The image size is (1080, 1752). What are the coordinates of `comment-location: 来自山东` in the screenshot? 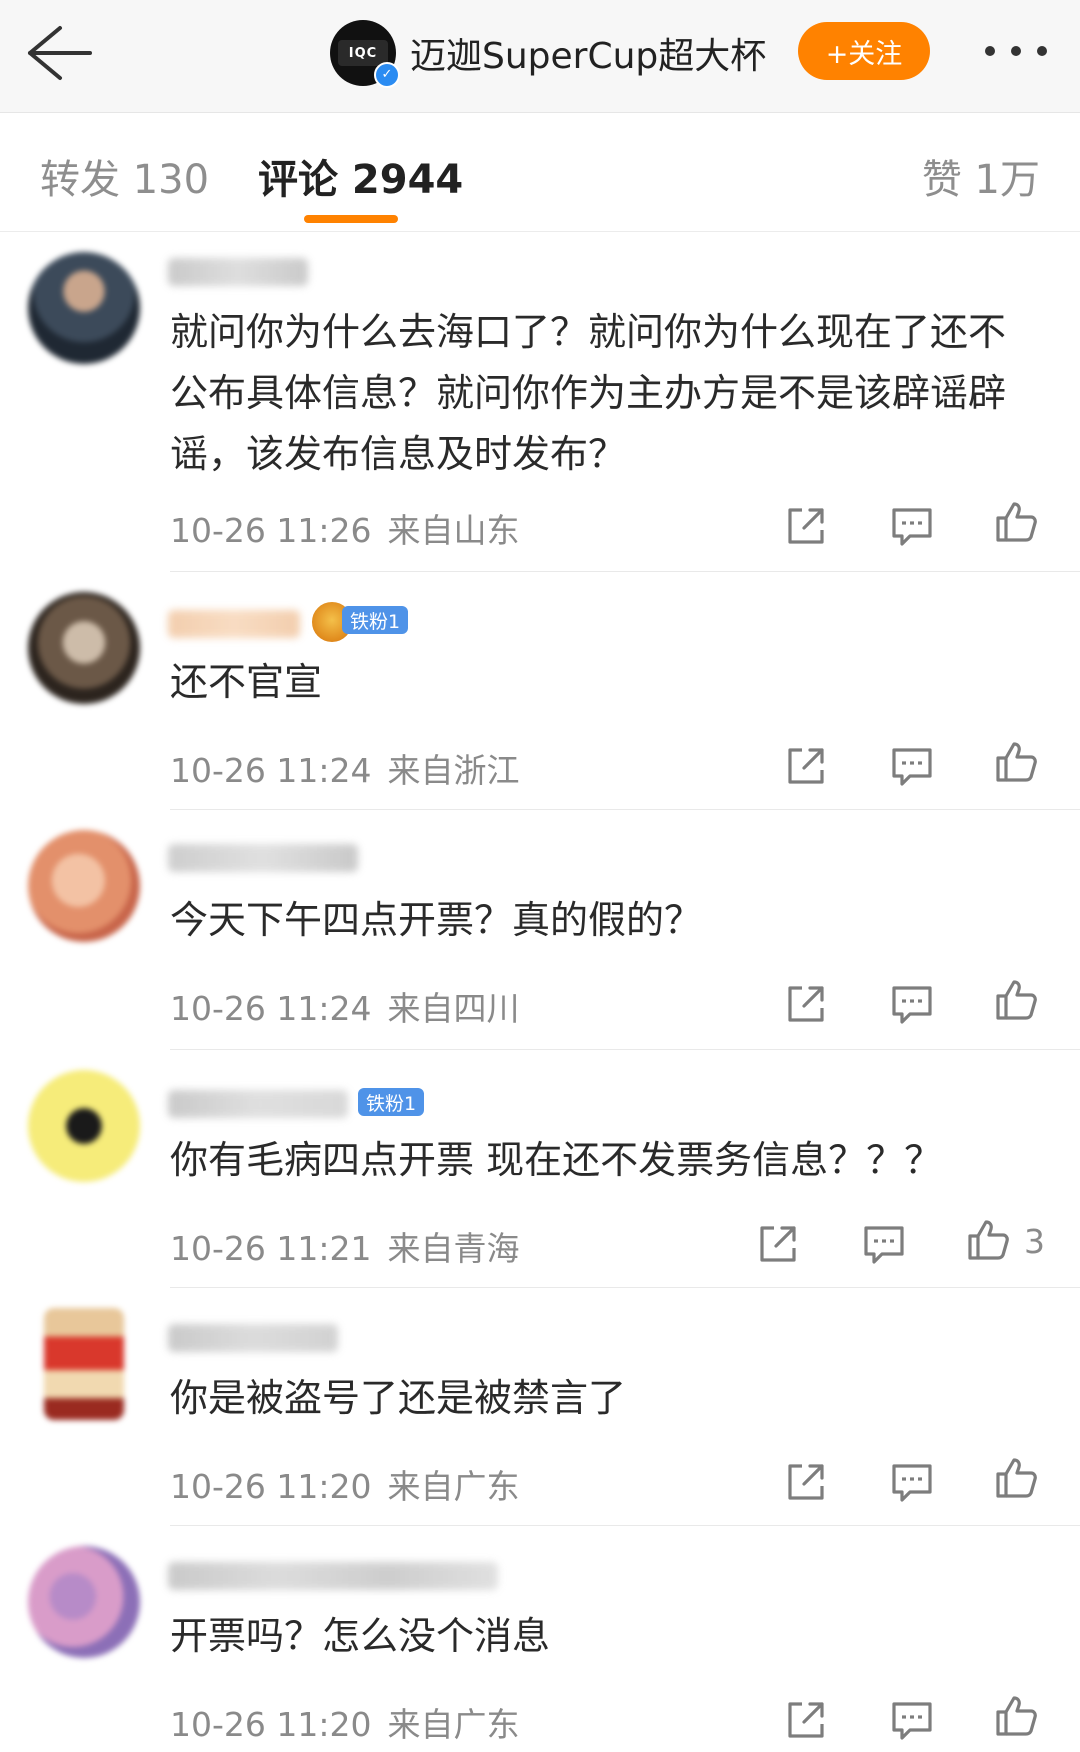 It's located at (453, 530).